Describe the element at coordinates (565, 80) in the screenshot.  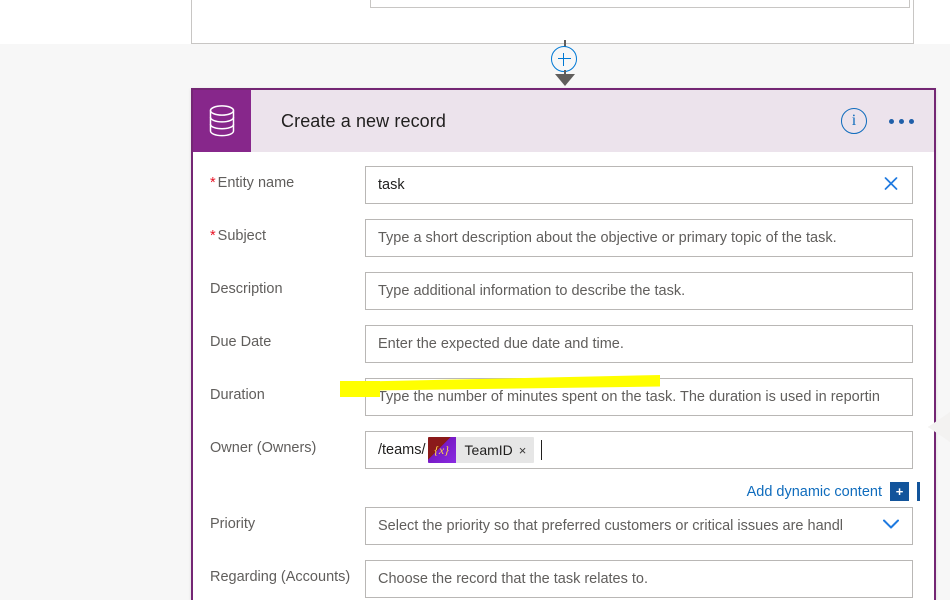
I see `arrow-down-icon` at that location.